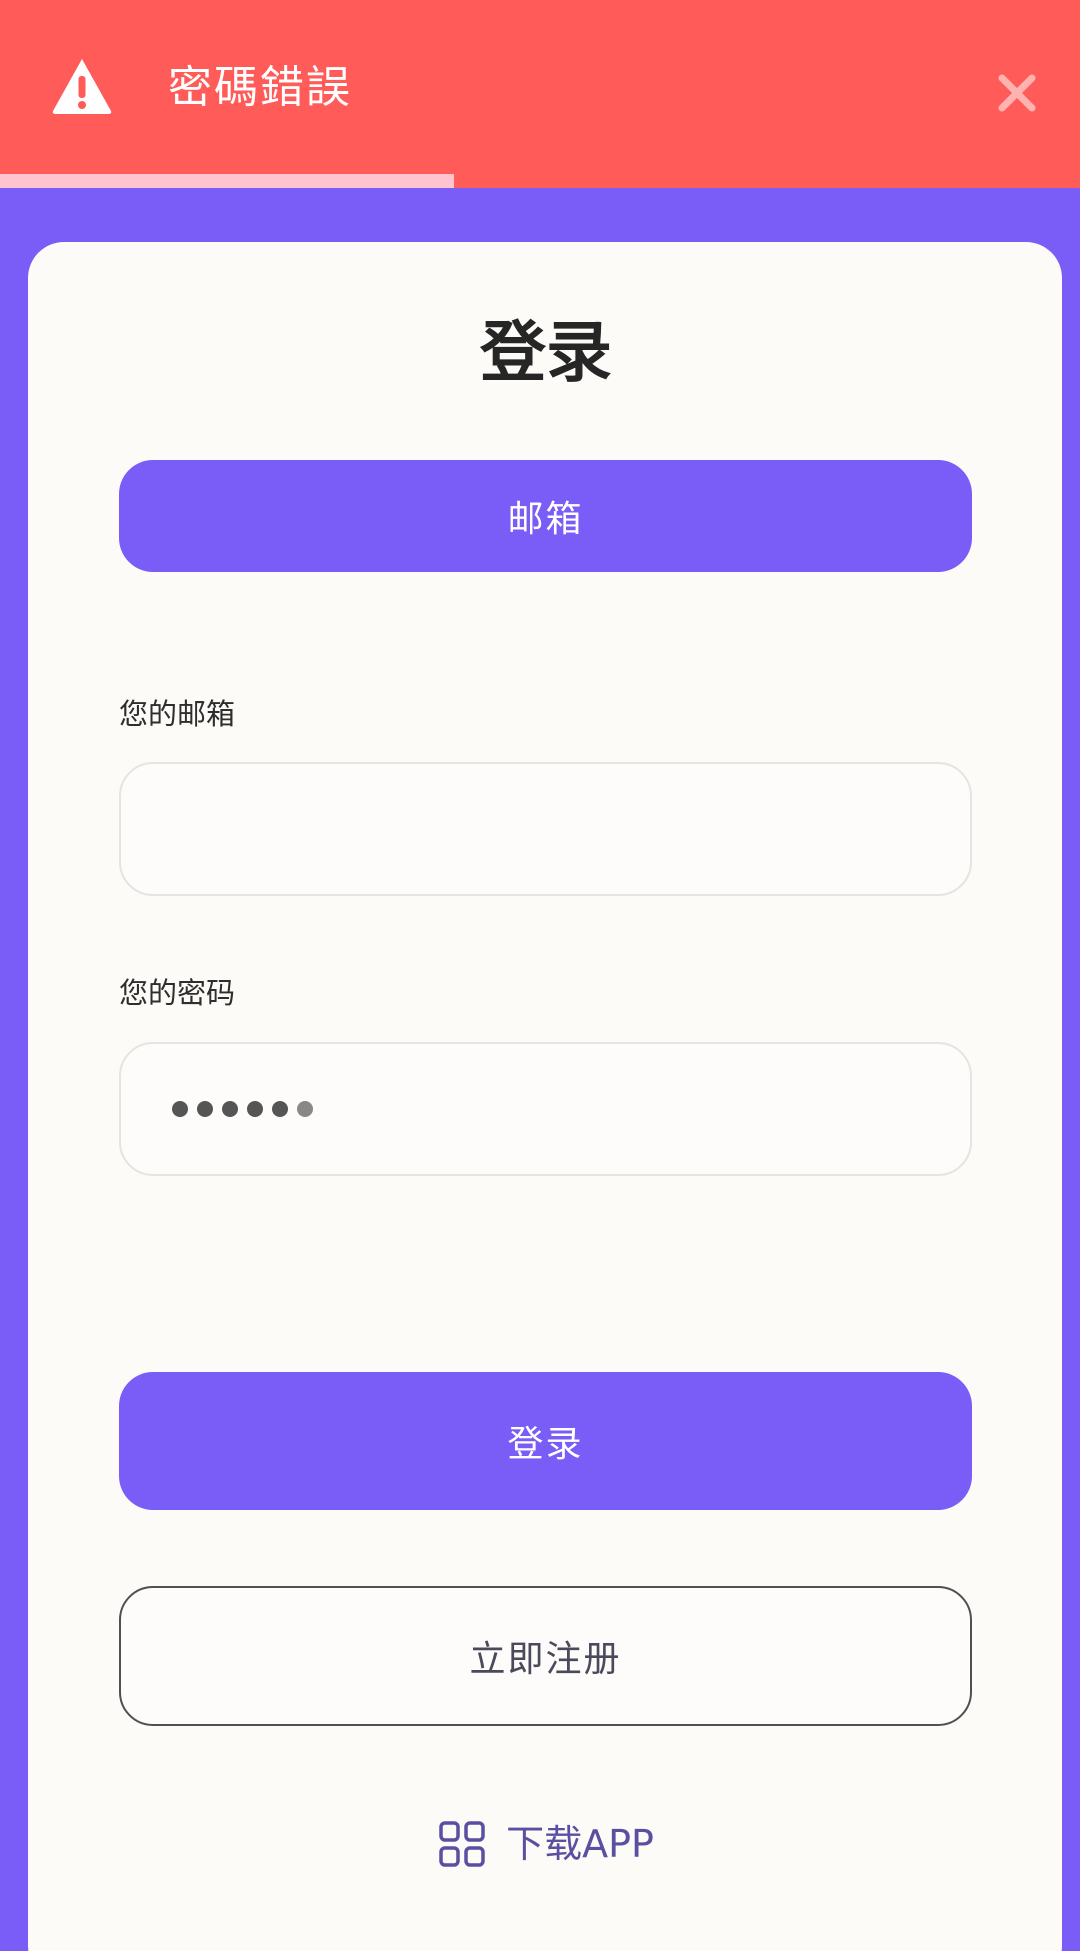 Image resolution: width=1080 pixels, height=1951 pixels. I want to click on page-title: 登录, so click(546, 352).